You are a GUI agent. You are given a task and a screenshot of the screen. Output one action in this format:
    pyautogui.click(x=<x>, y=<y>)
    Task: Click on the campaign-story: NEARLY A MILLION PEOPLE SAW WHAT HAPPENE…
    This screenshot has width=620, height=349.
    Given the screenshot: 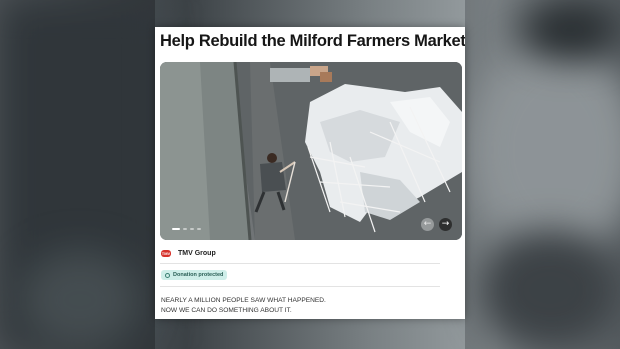 What is the action you would take?
    pyautogui.click(x=243, y=306)
    